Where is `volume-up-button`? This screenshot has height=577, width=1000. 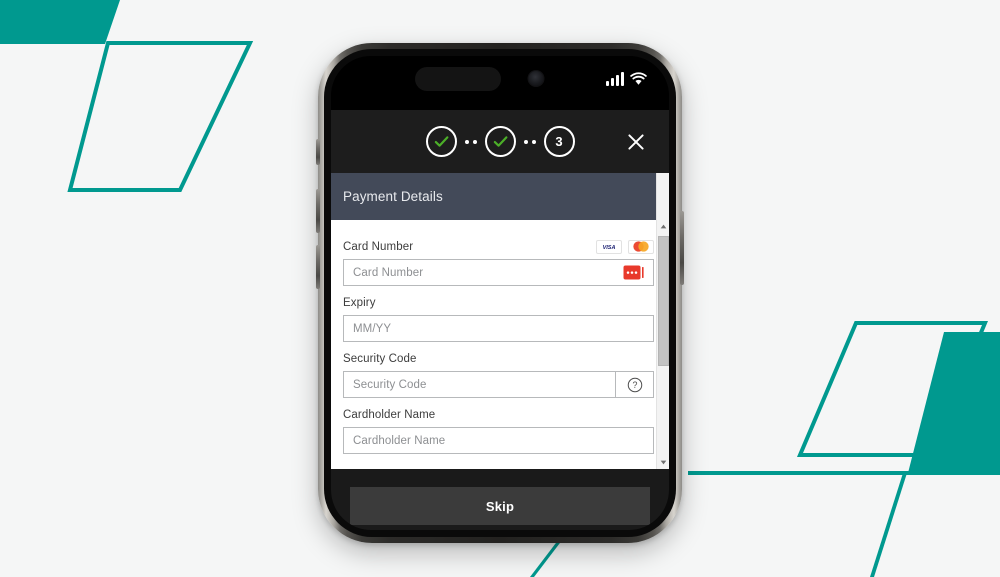 volume-up-button is located at coordinates (318, 211).